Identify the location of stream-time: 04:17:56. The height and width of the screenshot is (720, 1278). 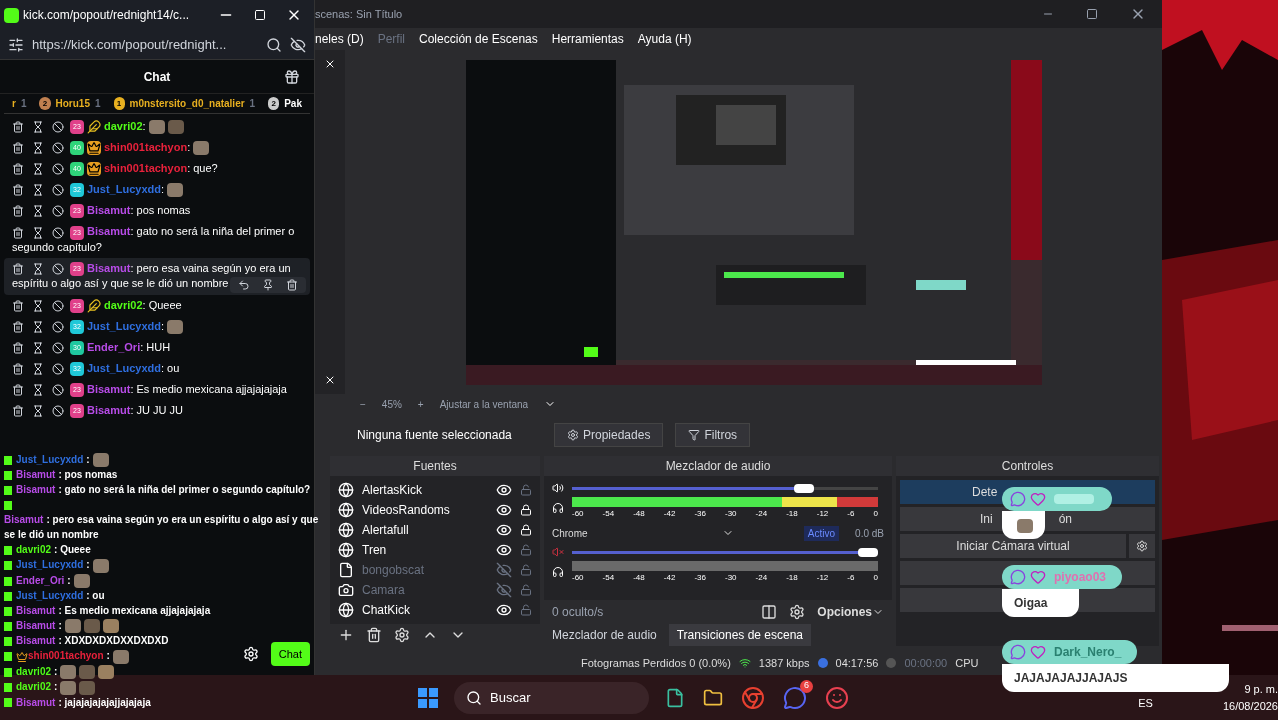
(857, 663).